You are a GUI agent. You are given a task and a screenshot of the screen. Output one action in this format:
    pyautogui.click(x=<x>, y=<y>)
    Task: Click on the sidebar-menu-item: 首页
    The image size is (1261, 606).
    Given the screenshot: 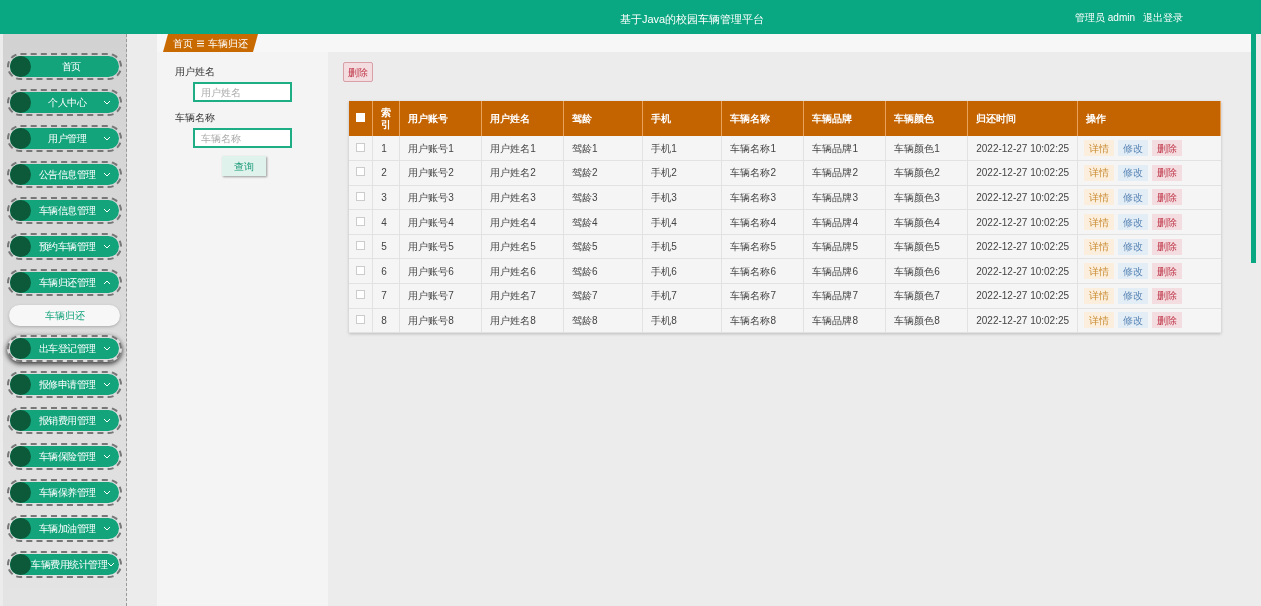 What is the action you would take?
    pyautogui.click(x=64, y=66)
    